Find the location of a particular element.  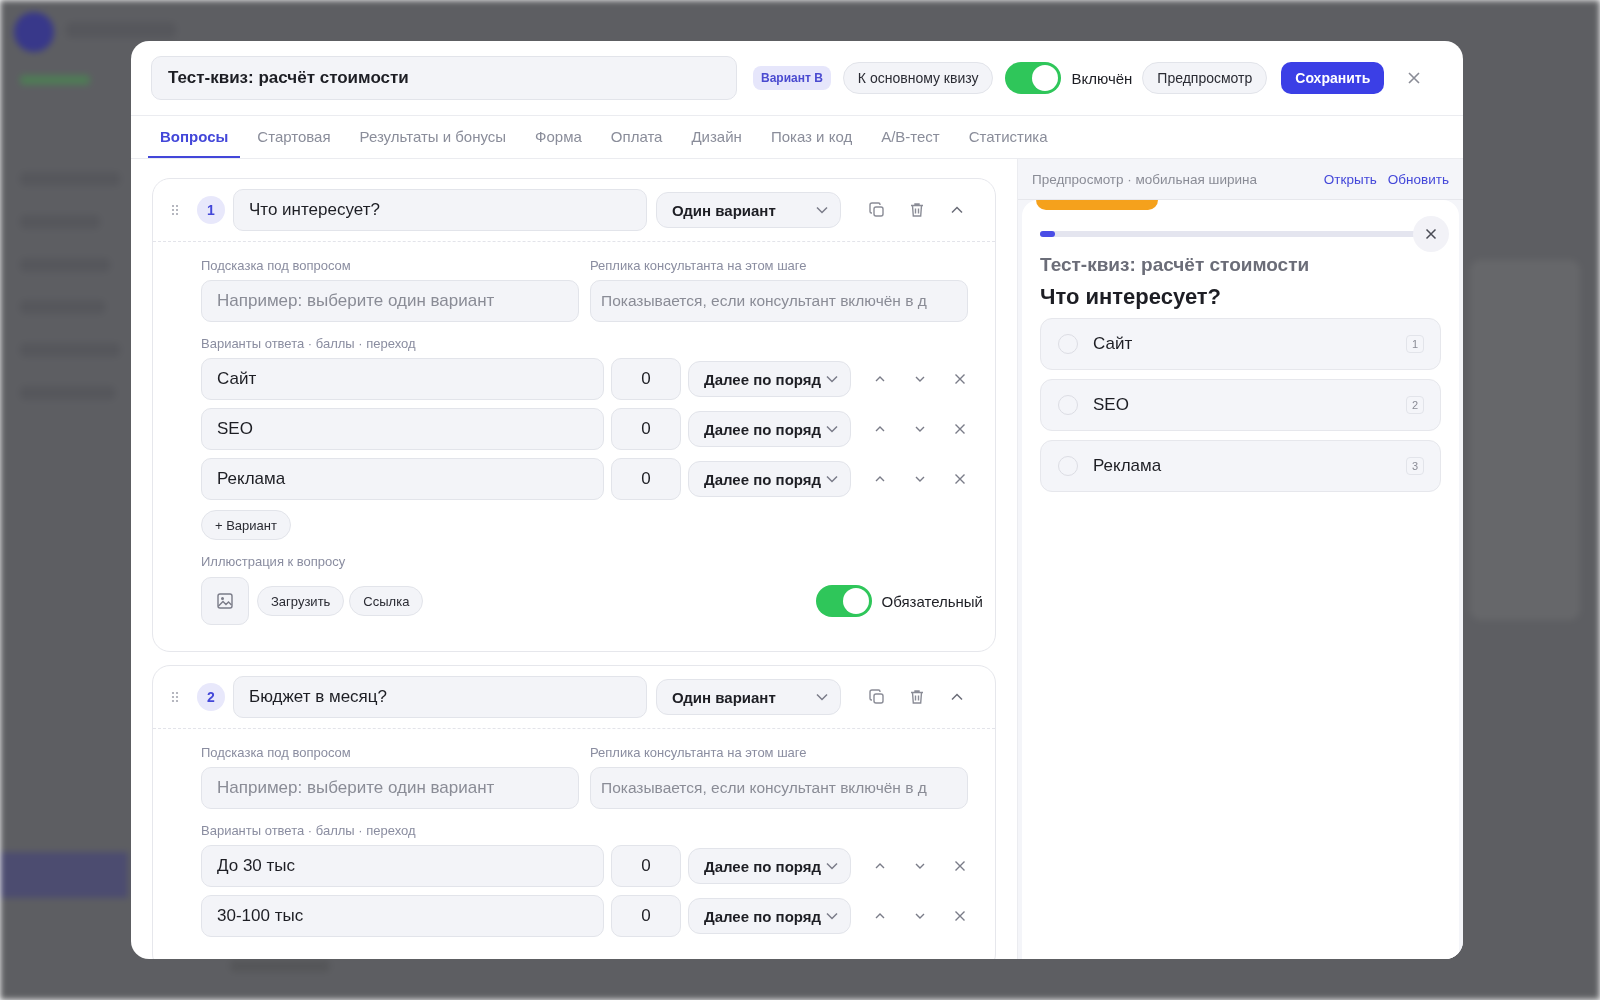

open-link: Открыть is located at coordinates (1350, 179).